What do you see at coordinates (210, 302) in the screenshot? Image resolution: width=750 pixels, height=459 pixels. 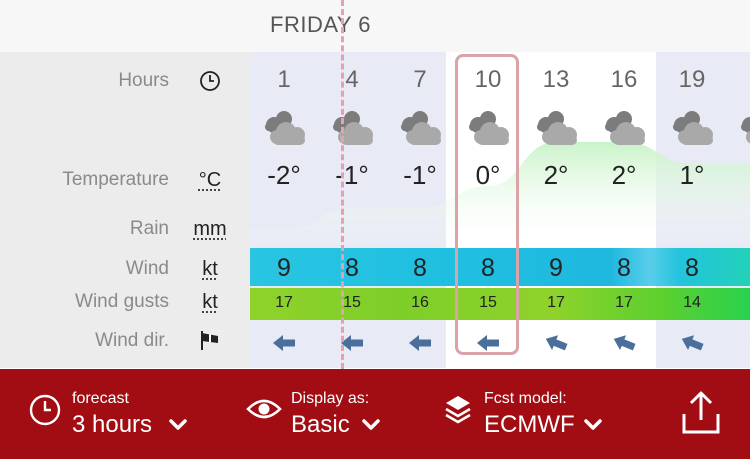 I see `wind-gusts-unit: kt` at bounding box center [210, 302].